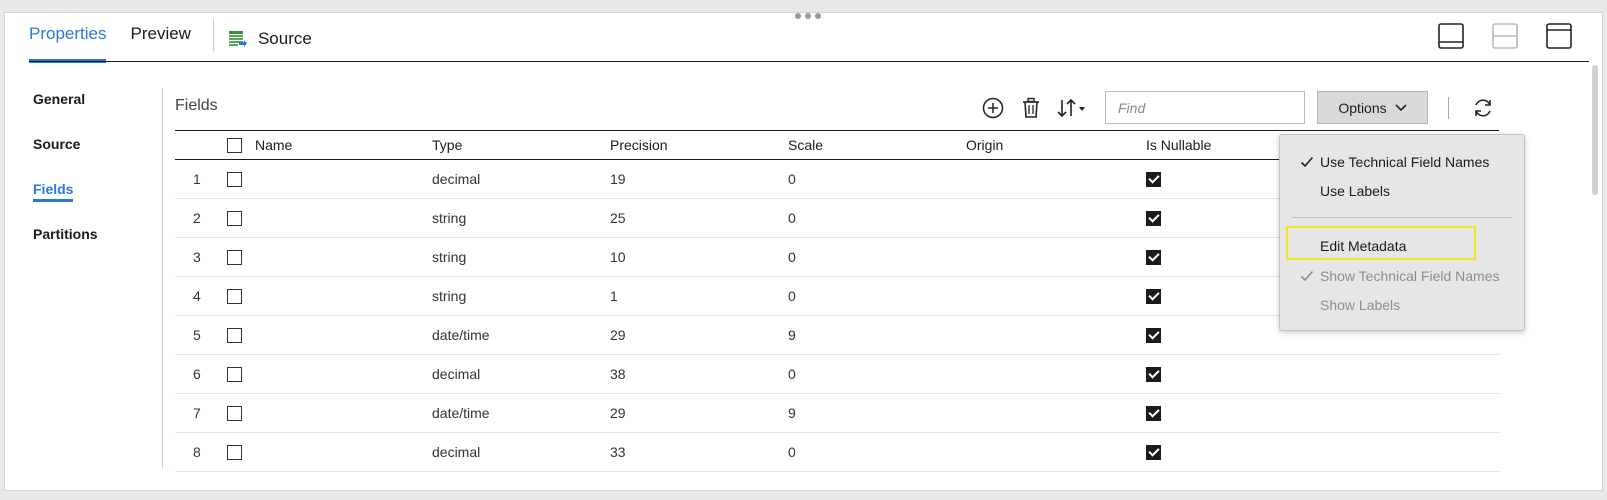 This screenshot has height=500, width=1607. What do you see at coordinates (699, 296) in the screenshot?
I see `cell-precision: 1` at bounding box center [699, 296].